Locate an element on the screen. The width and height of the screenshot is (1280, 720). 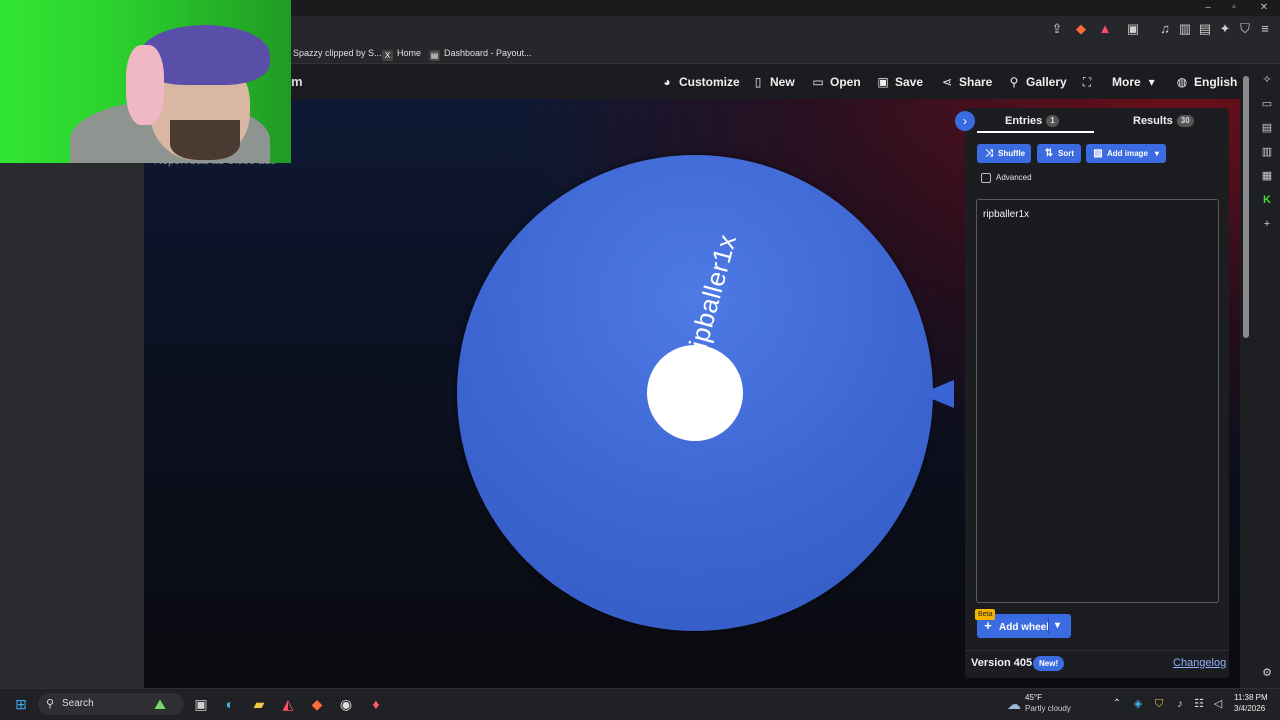
browser-sidebar: ✧ ▭ ▤ ▥ ▦ K + ⚙ is located at coordinates (1267, 376).